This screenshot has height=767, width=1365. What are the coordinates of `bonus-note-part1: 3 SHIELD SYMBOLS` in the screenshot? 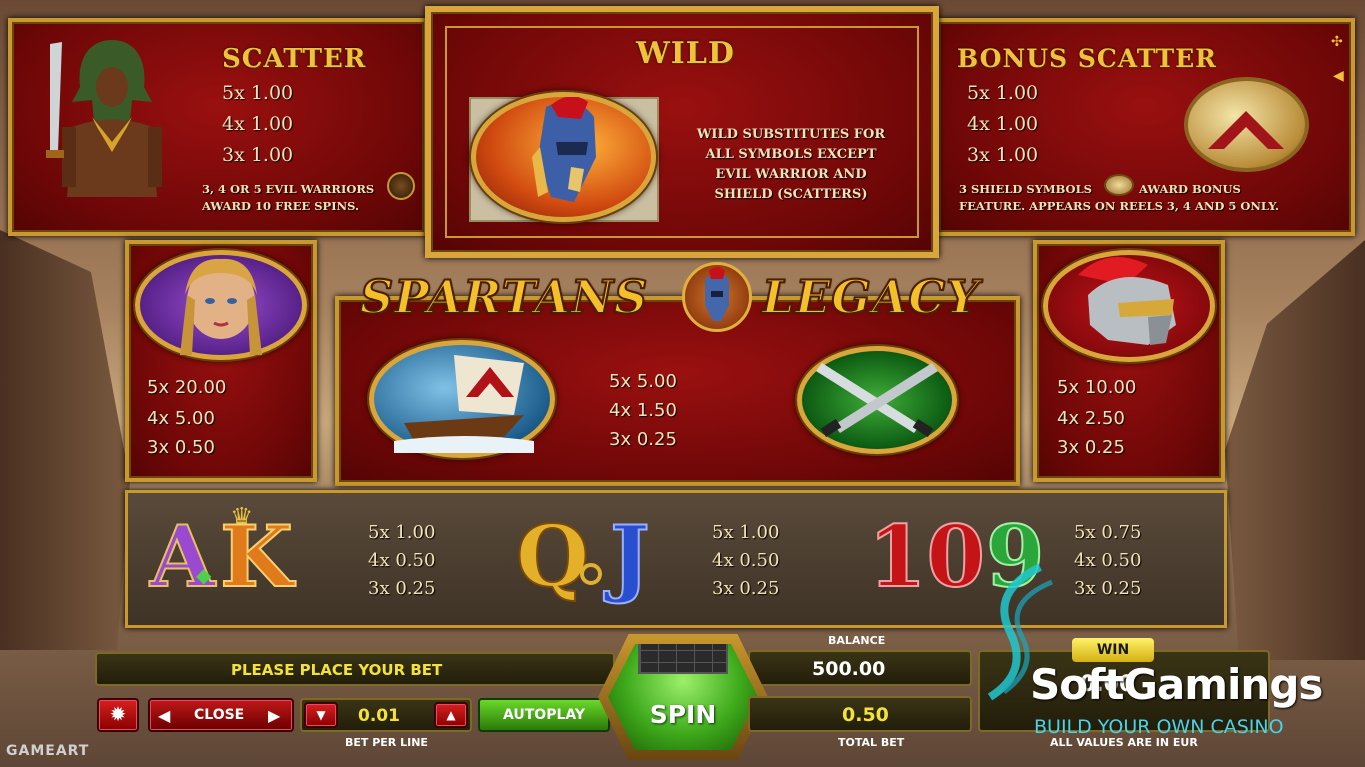 It's located at (1025, 189).